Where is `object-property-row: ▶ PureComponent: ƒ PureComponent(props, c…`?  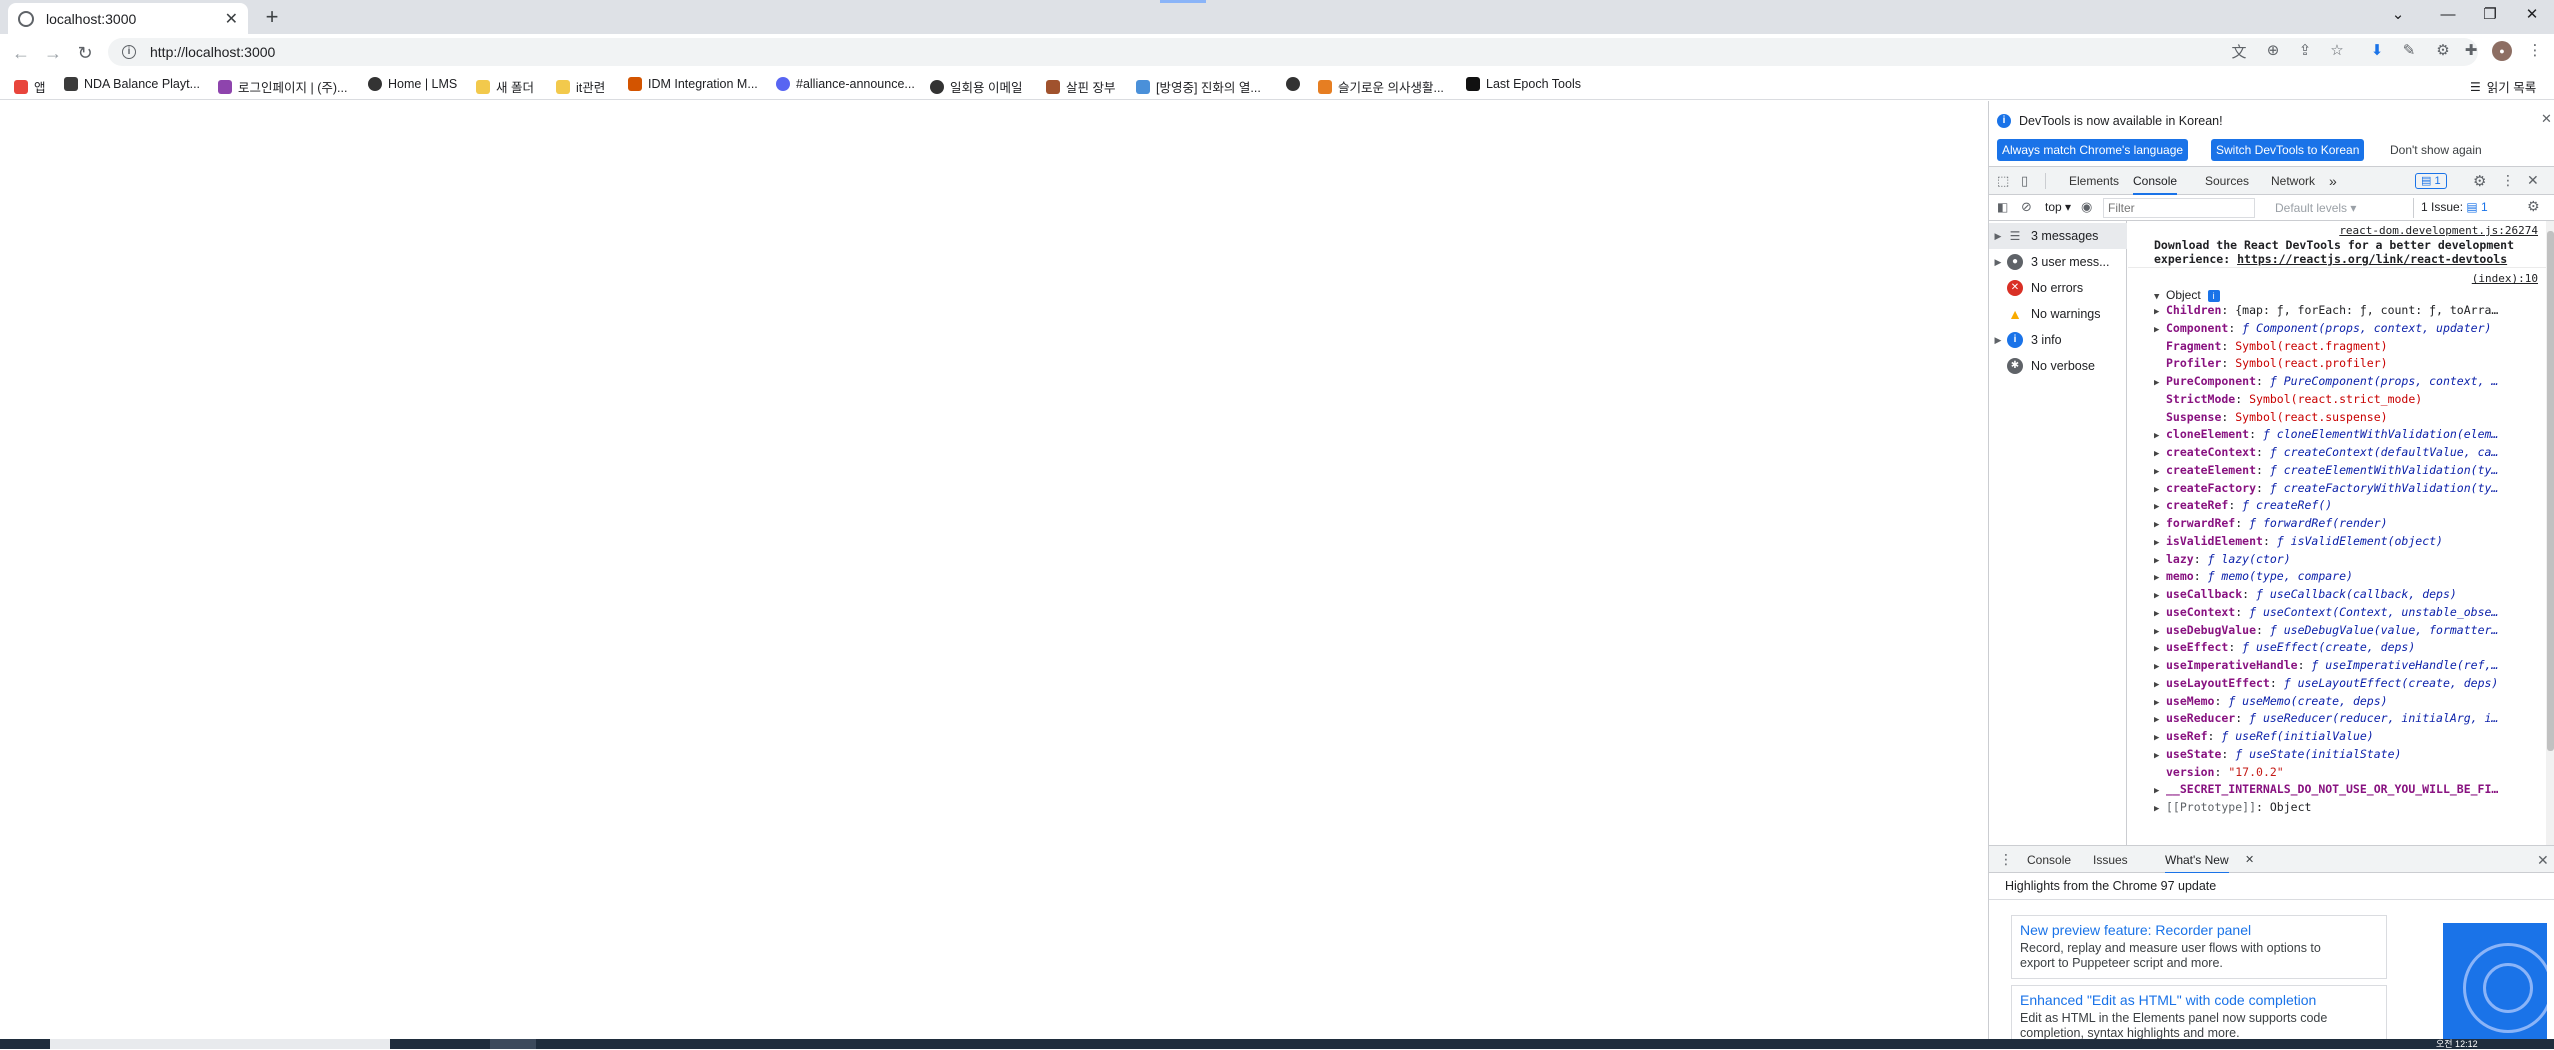
object-property-row: ▶ PureComponent: ƒ PureComponent(props, c… is located at coordinates (2350, 381).